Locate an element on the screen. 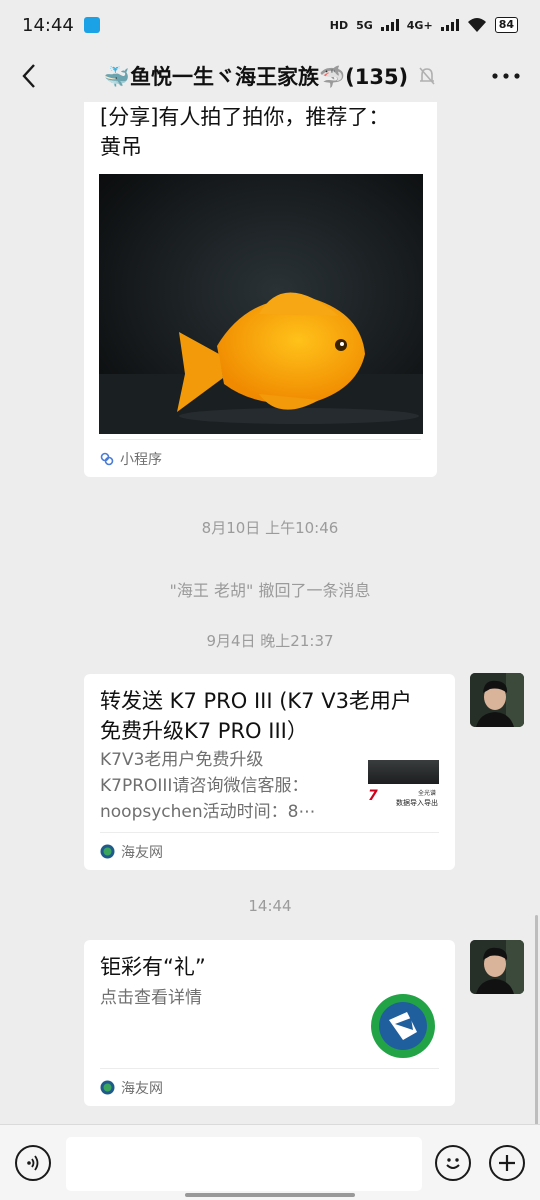 The image size is (540, 1200). share-card-source: 小程序 is located at coordinates (141, 459).